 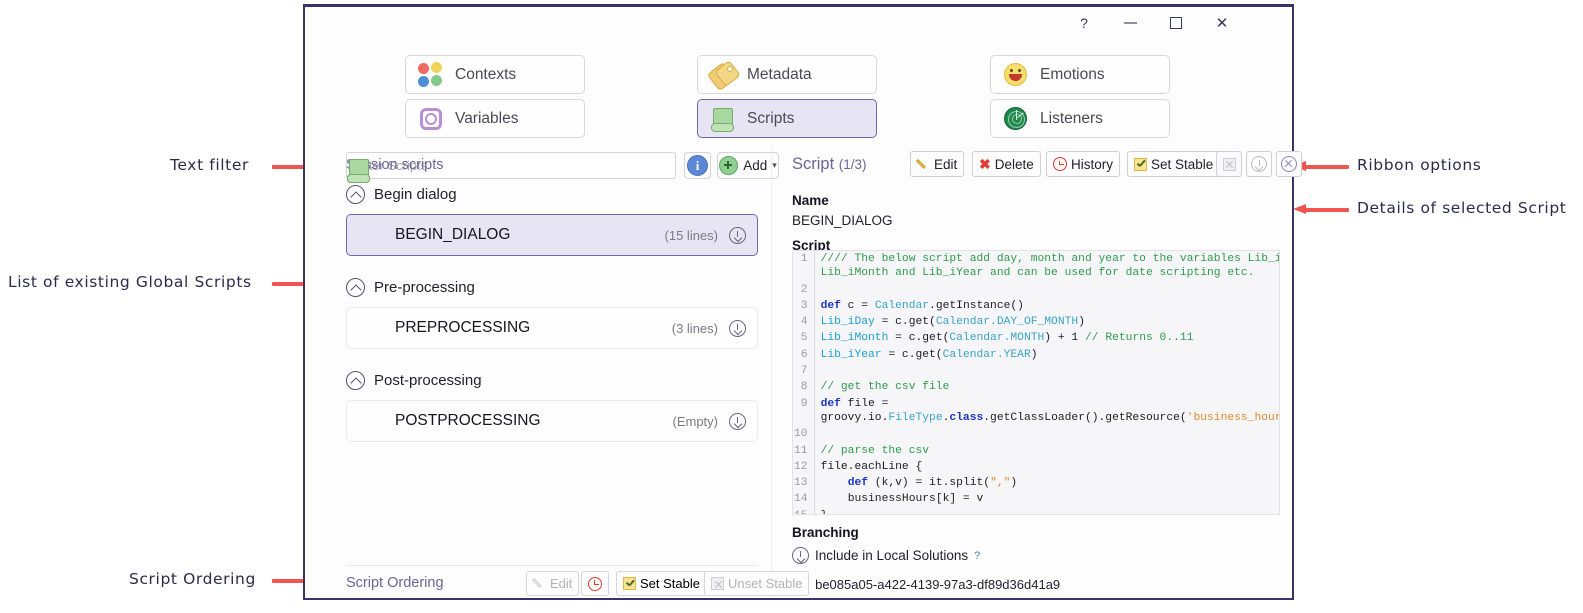 What do you see at coordinates (552, 380) in the screenshot?
I see `group-header-post-processing: Post-processing` at bounding box center [552, 380].